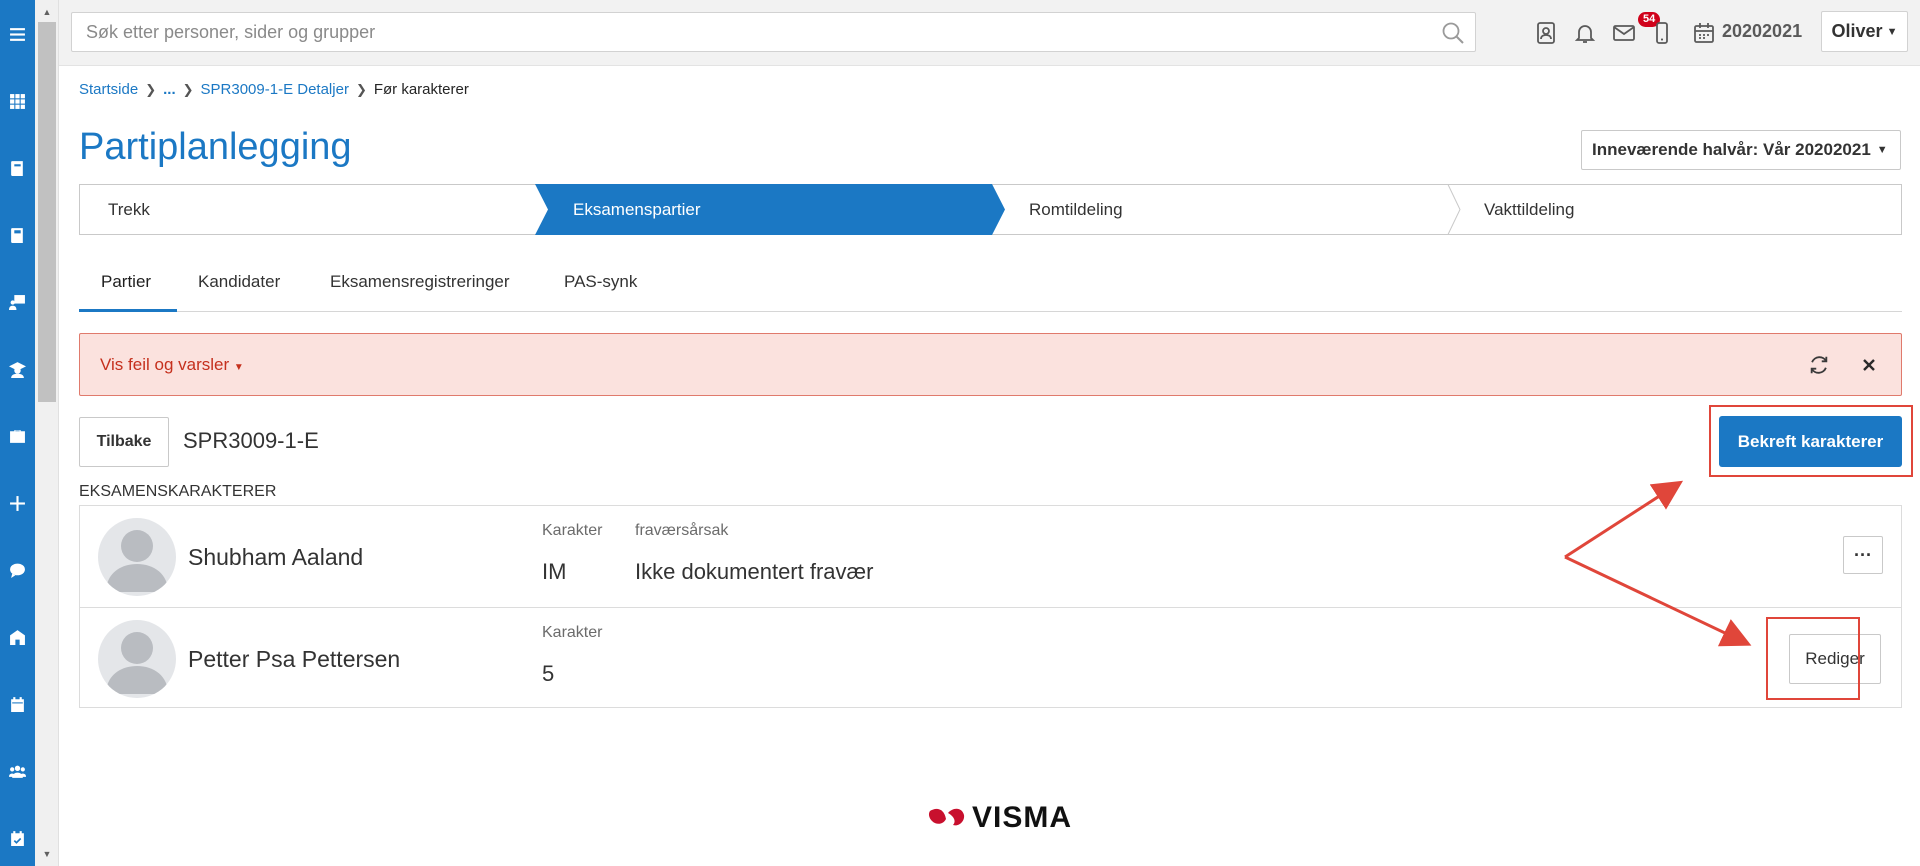  What do you see at coordinates (554, 571) in the screenshot?
I see `grade-value: IM` at bounding box center [554, 571].